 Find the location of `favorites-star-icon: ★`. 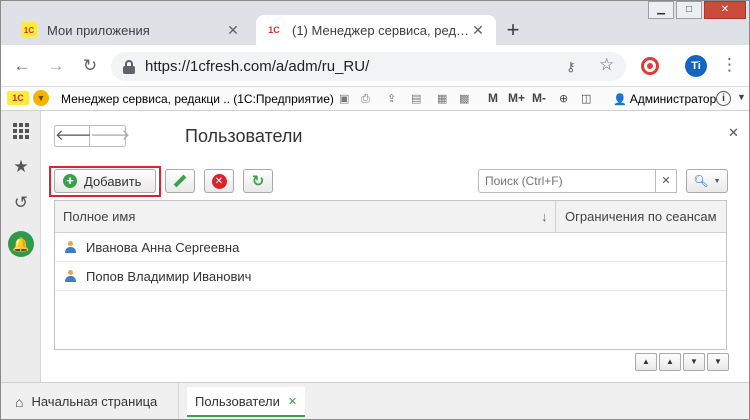

favorites-star-icon: ★ is located at coordinates (21, 167).